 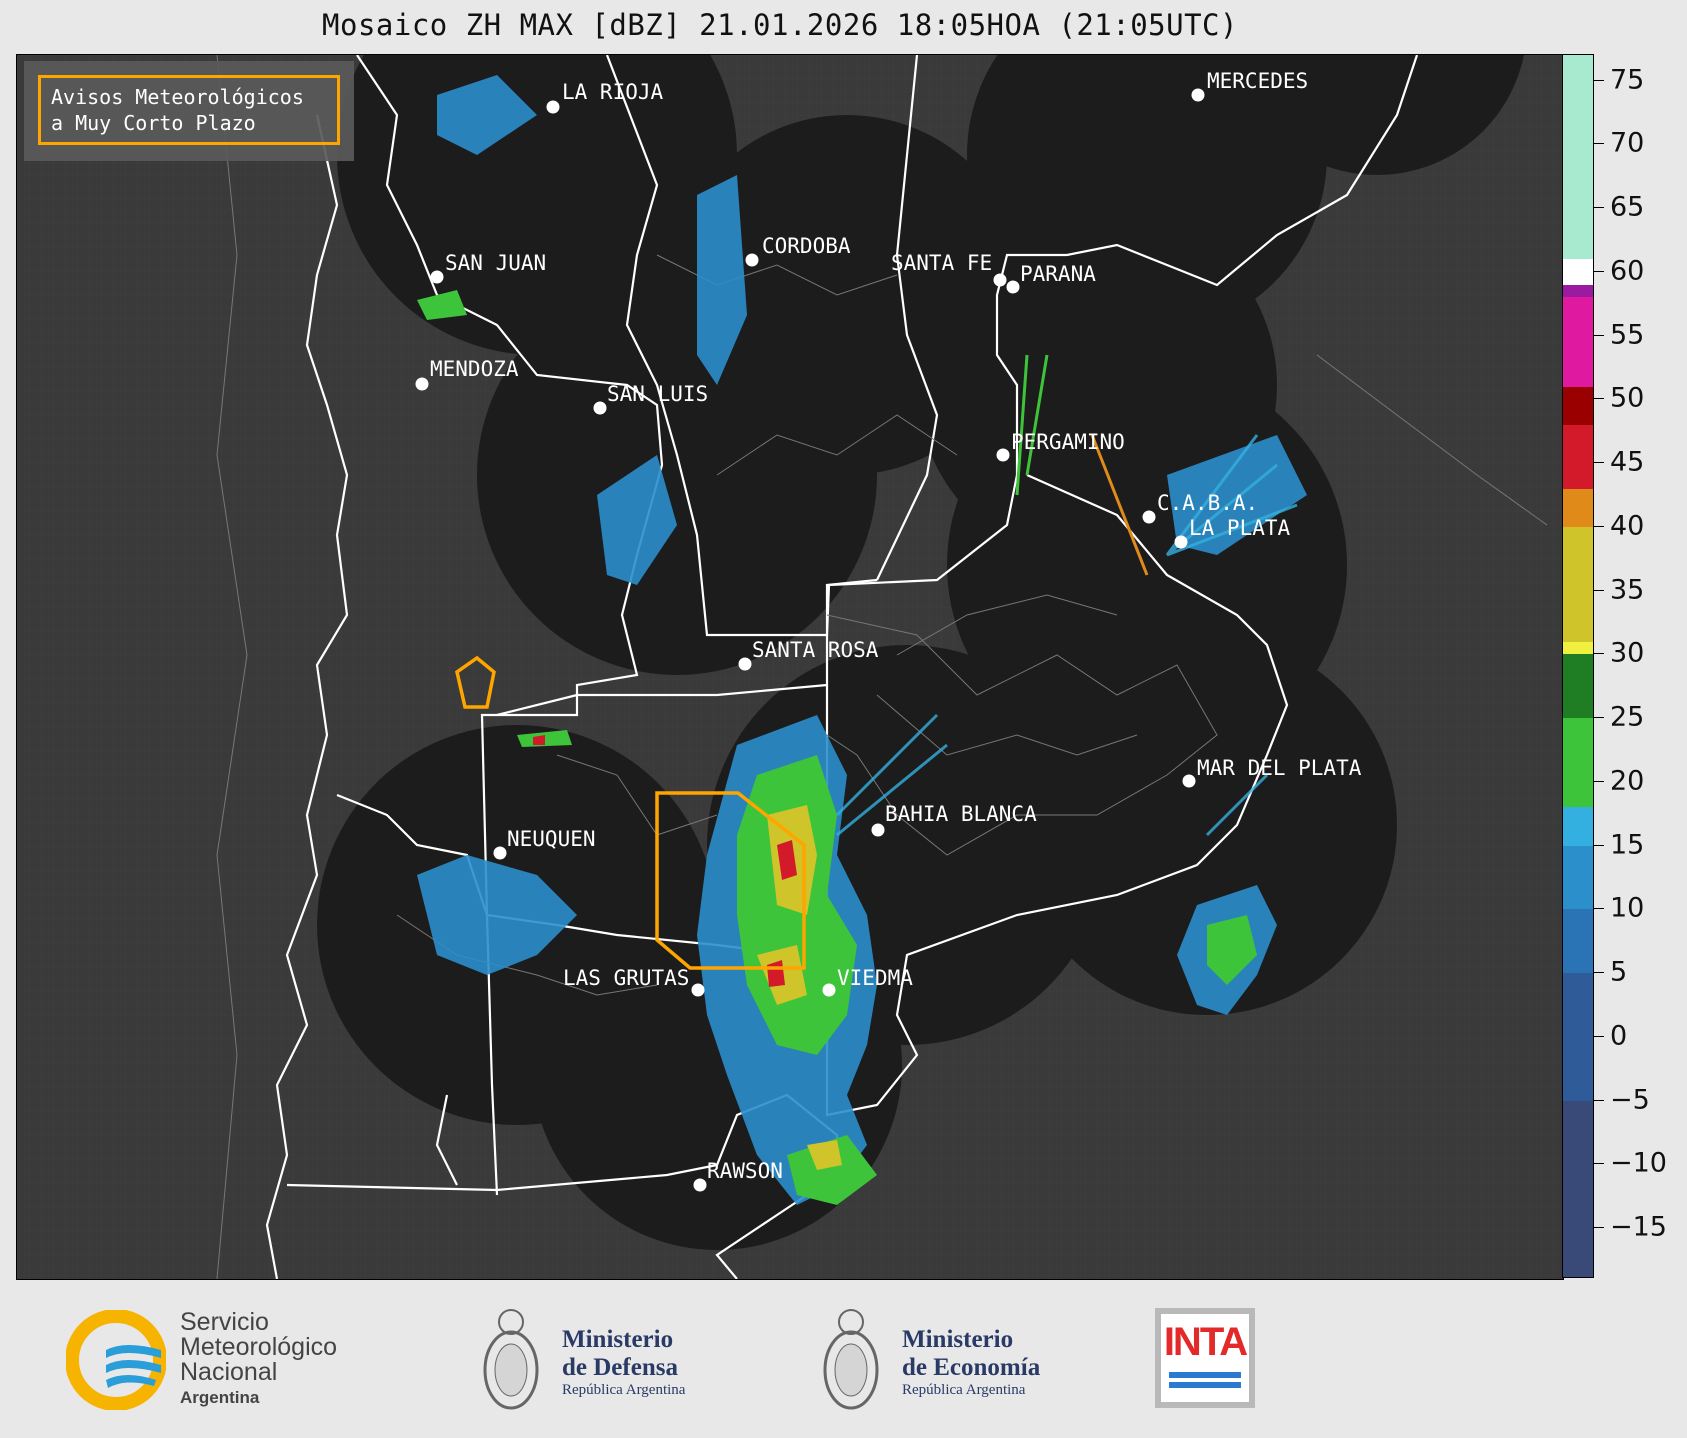 What do you see at coordinates (1630, 1099) in the screenshot?
I see `colorbar-tick-label: −5` at bounding box center [1630, 1099].